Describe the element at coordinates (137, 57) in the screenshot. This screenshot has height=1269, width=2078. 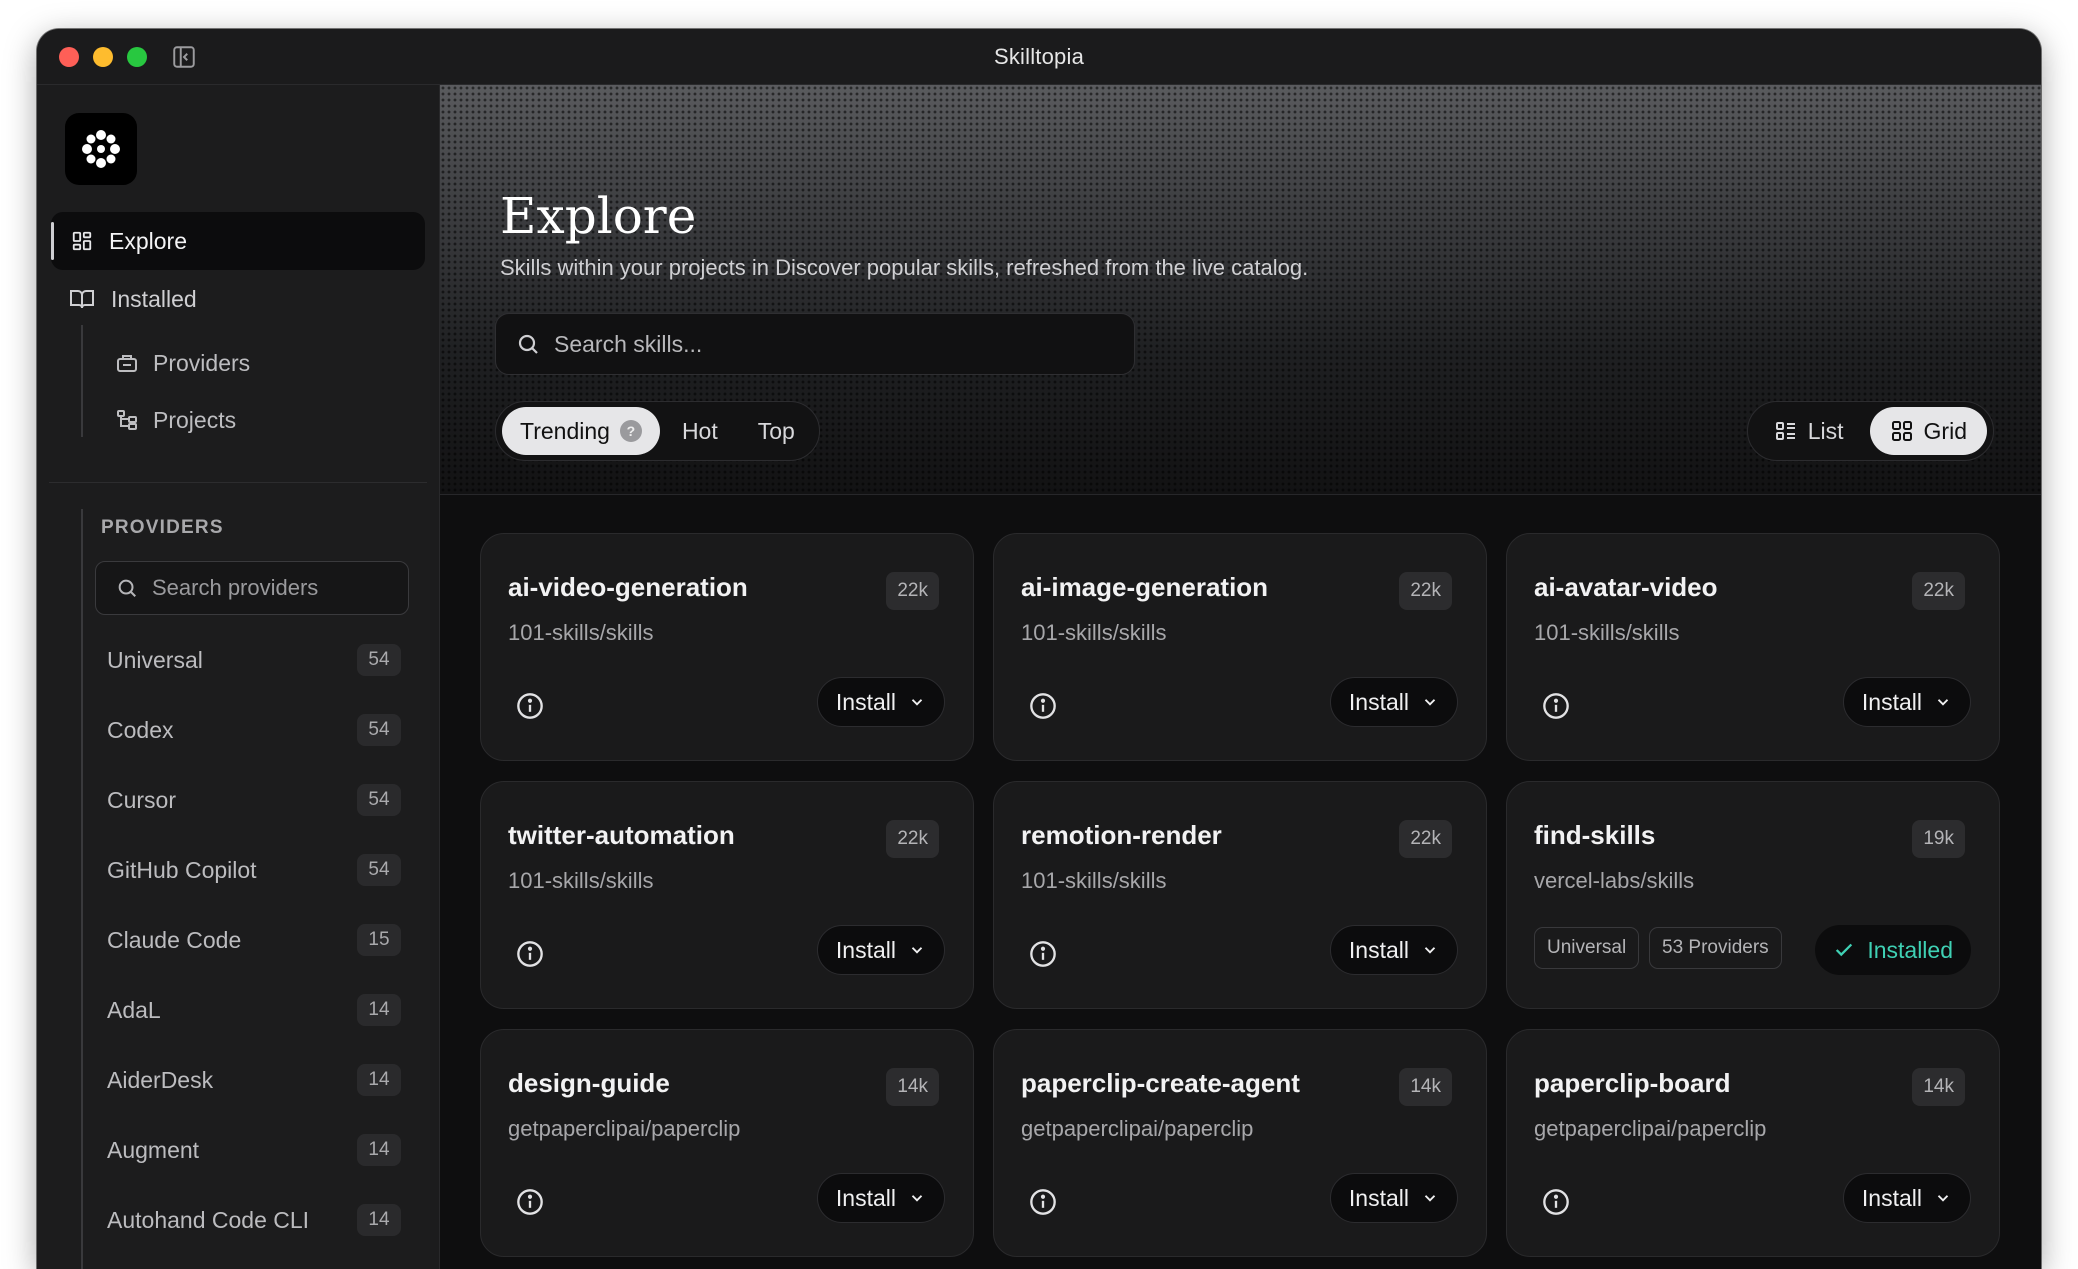
I see `zoom-window-button` at that location.